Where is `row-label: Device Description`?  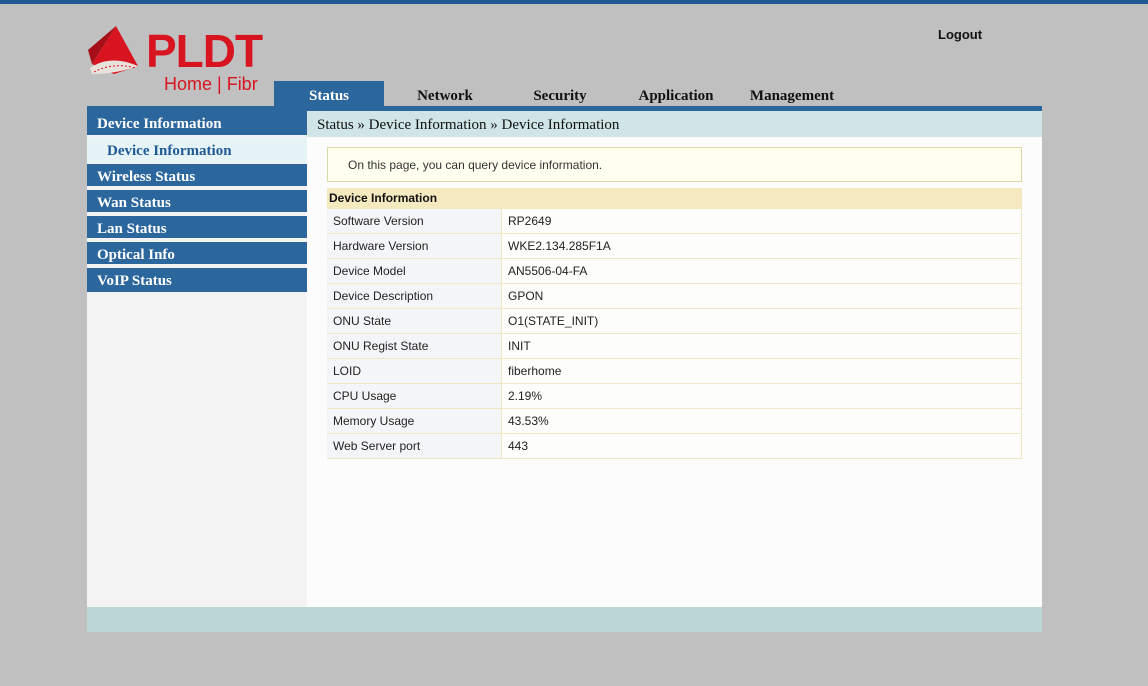 row-label: Device Description is located at coordinates (414, 296).